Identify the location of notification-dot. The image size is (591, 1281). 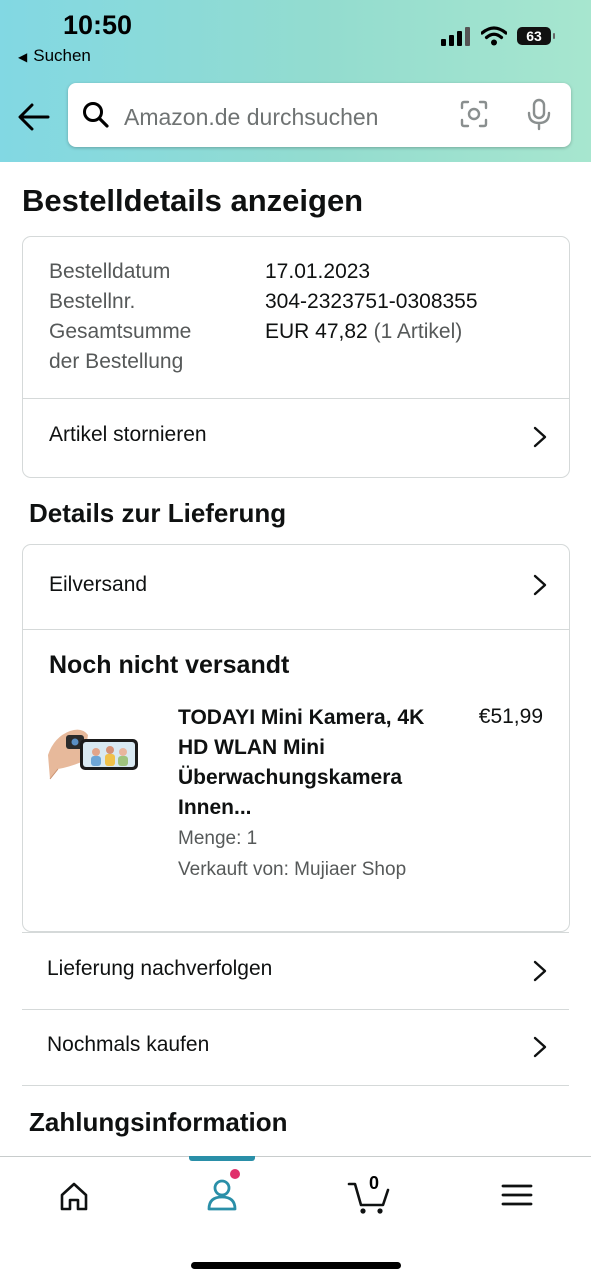
(235, 1174).